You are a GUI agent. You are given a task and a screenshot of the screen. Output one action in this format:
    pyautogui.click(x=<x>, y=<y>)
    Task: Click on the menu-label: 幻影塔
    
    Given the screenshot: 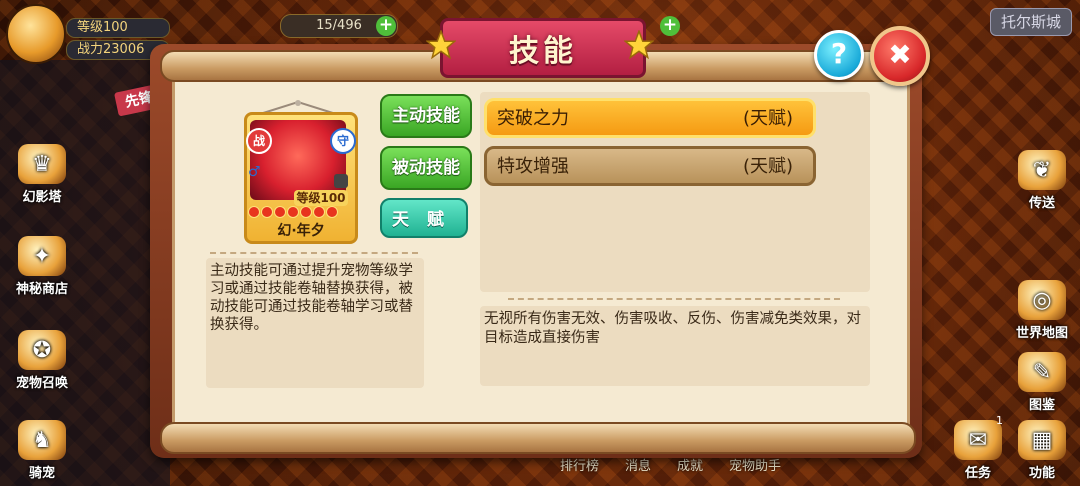 What is the action you would take?
    pyautogui.click(x=42, y=197)
    